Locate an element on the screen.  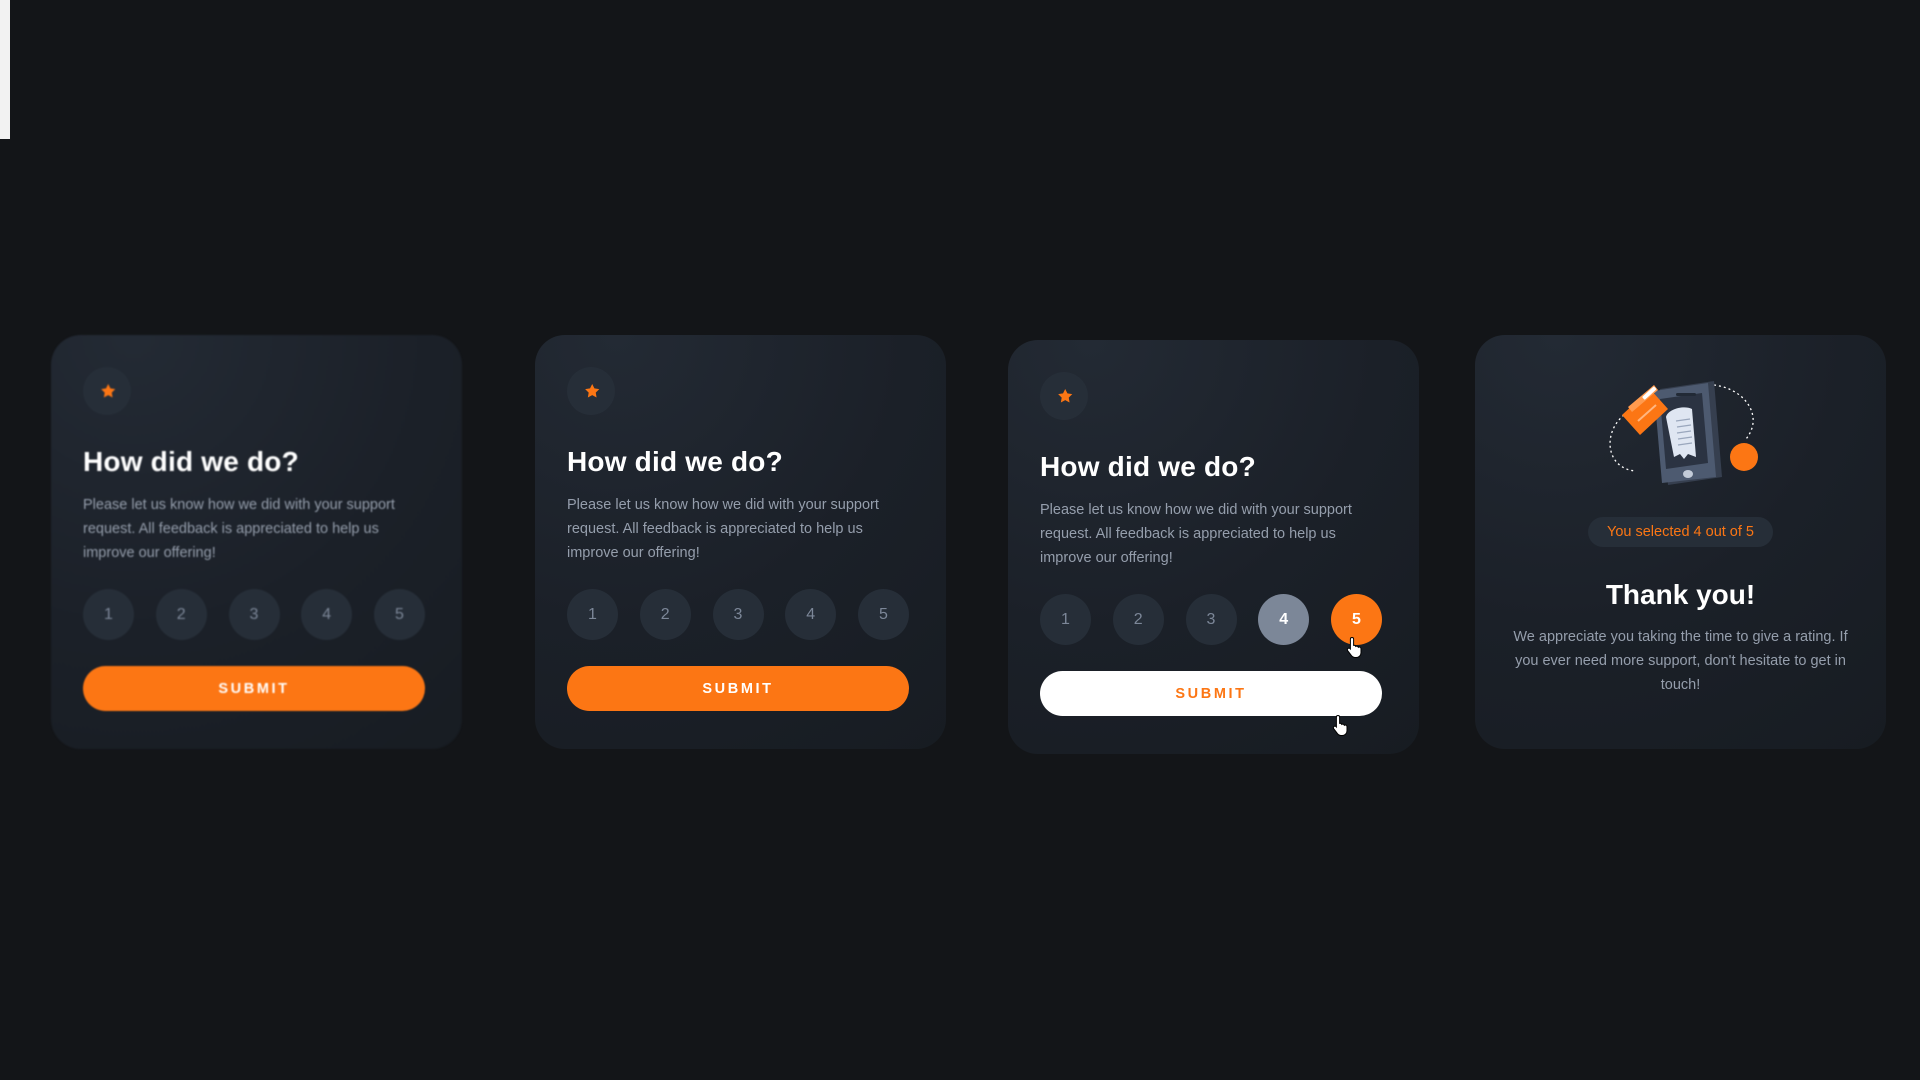
submit-button-hovered: SUBMIT is located at coordinates (1211, 693).